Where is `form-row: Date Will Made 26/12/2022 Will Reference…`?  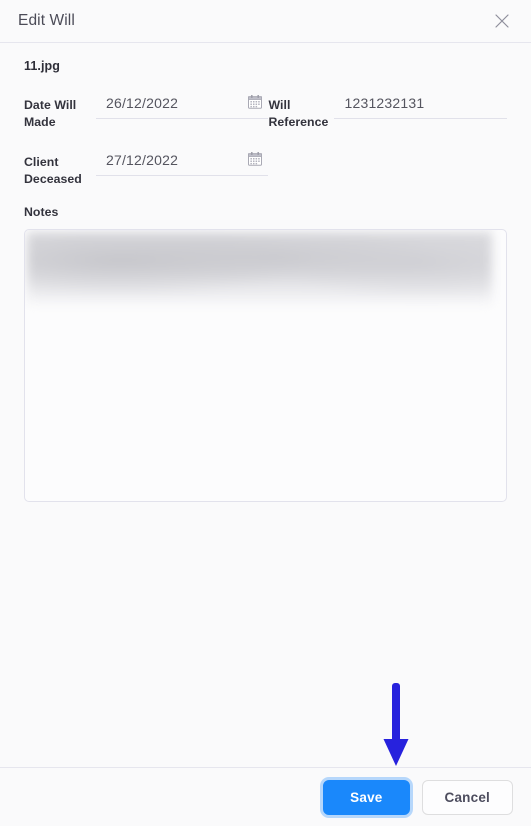 form-row: Date Will Made 26/12/2022 Will Reference… is located at coordinates (265, 110).